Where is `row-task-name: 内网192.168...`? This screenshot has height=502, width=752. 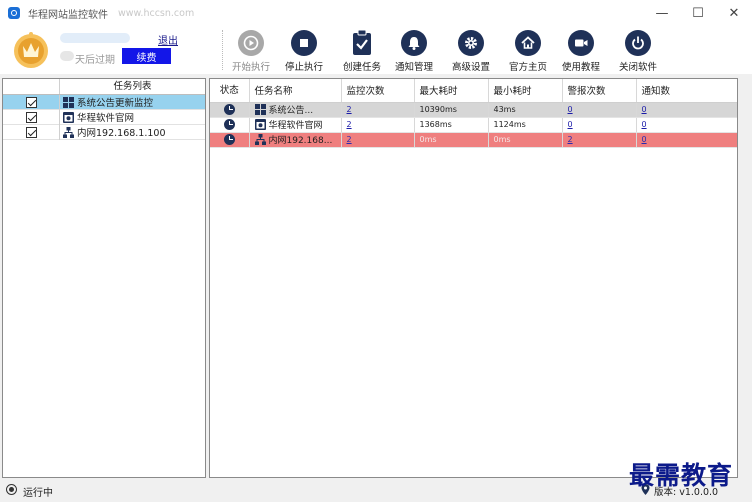
row-task-name: 内网192.168... is located at coordinates (300, 141).